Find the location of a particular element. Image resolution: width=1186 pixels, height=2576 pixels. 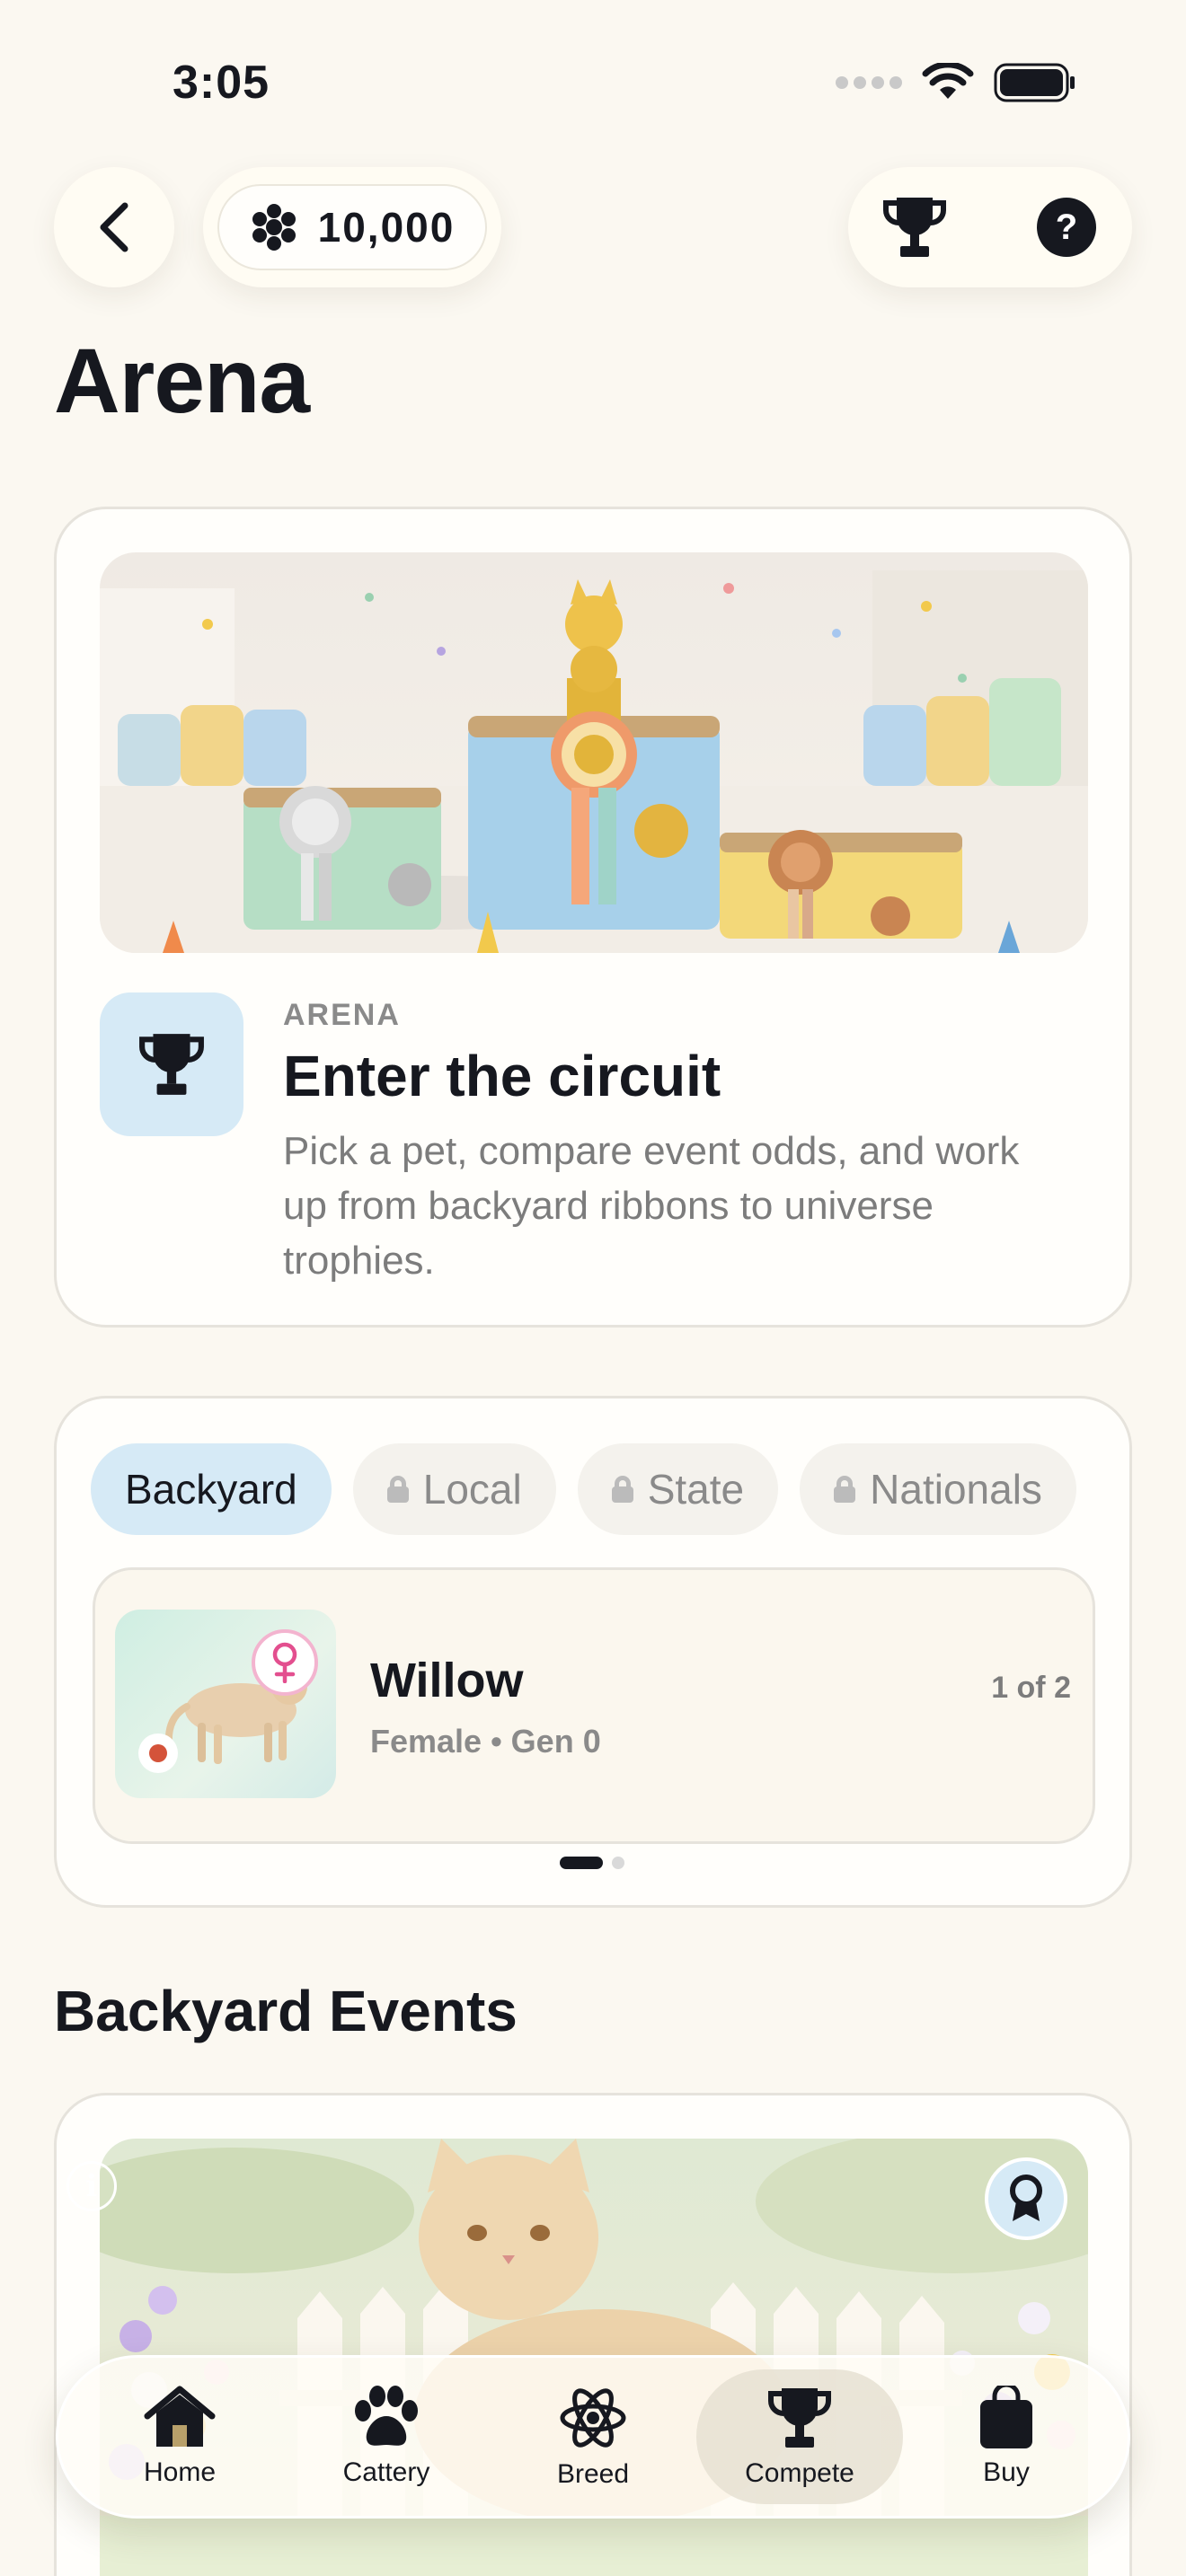

tab-nationals: Nationals is located at coordinates (938, 1489).